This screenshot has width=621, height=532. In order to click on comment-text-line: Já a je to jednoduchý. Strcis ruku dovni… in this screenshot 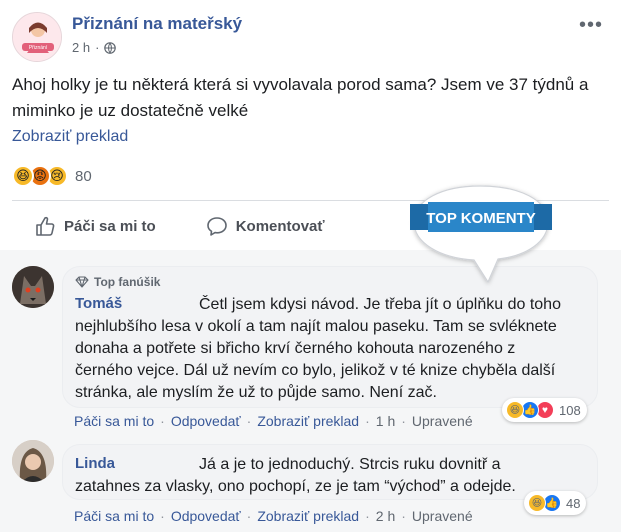, I will do `click(350, 464)`.